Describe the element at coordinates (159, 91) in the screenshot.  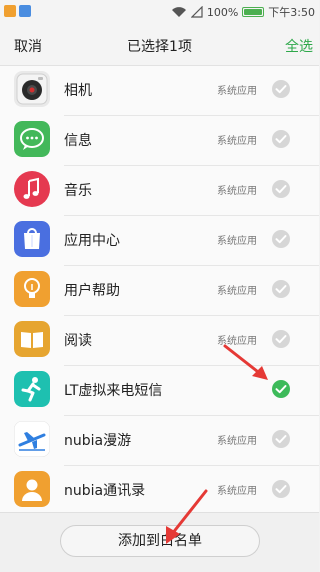
I see `list-item: 相机 系统应用` at that location.